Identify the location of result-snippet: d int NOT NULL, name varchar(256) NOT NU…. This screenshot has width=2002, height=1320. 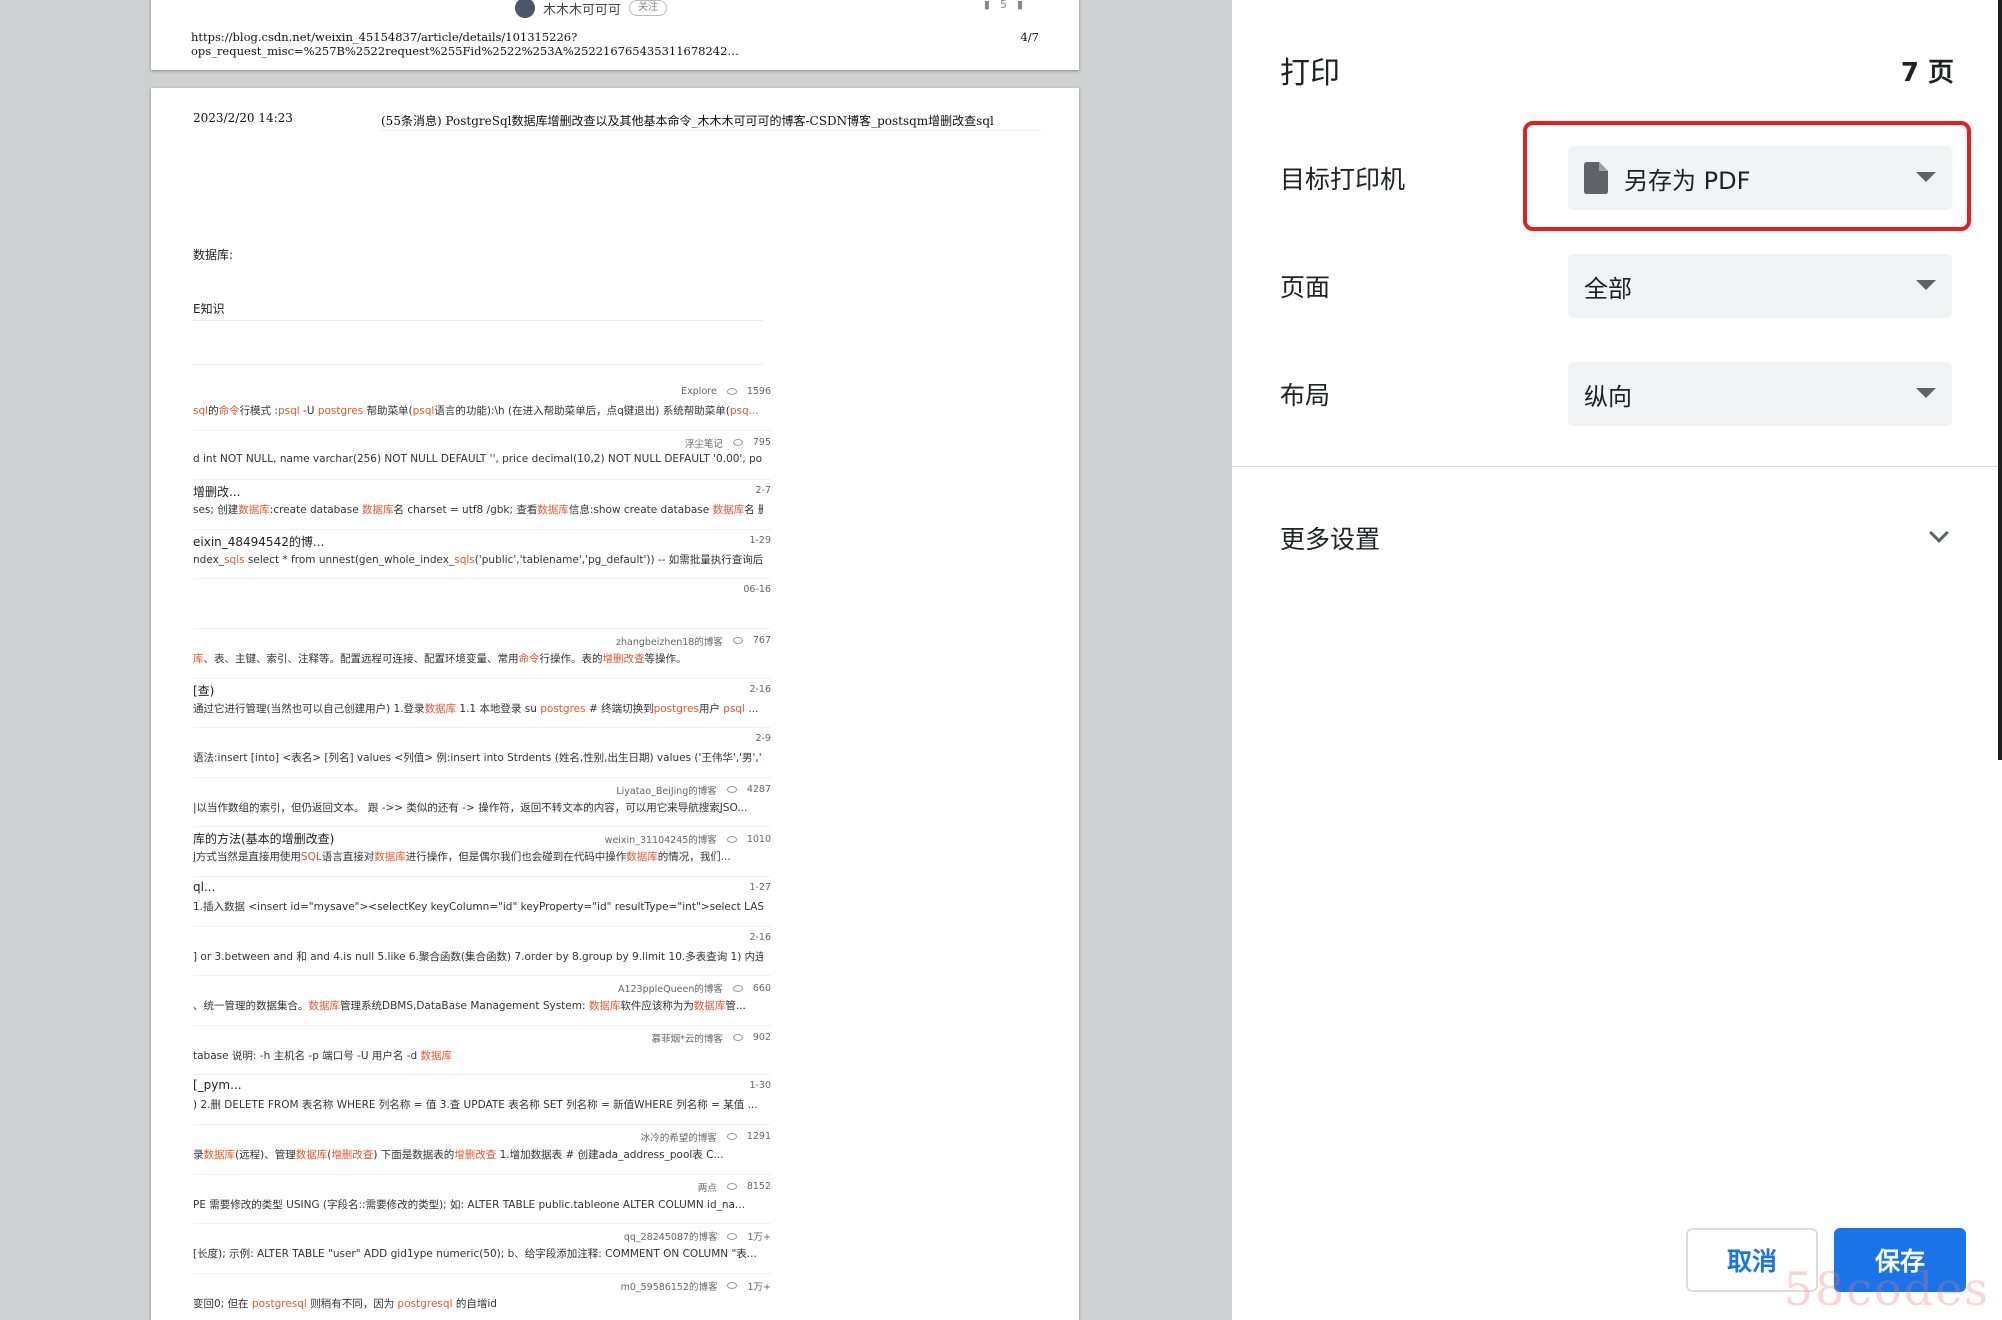
(478, 459).